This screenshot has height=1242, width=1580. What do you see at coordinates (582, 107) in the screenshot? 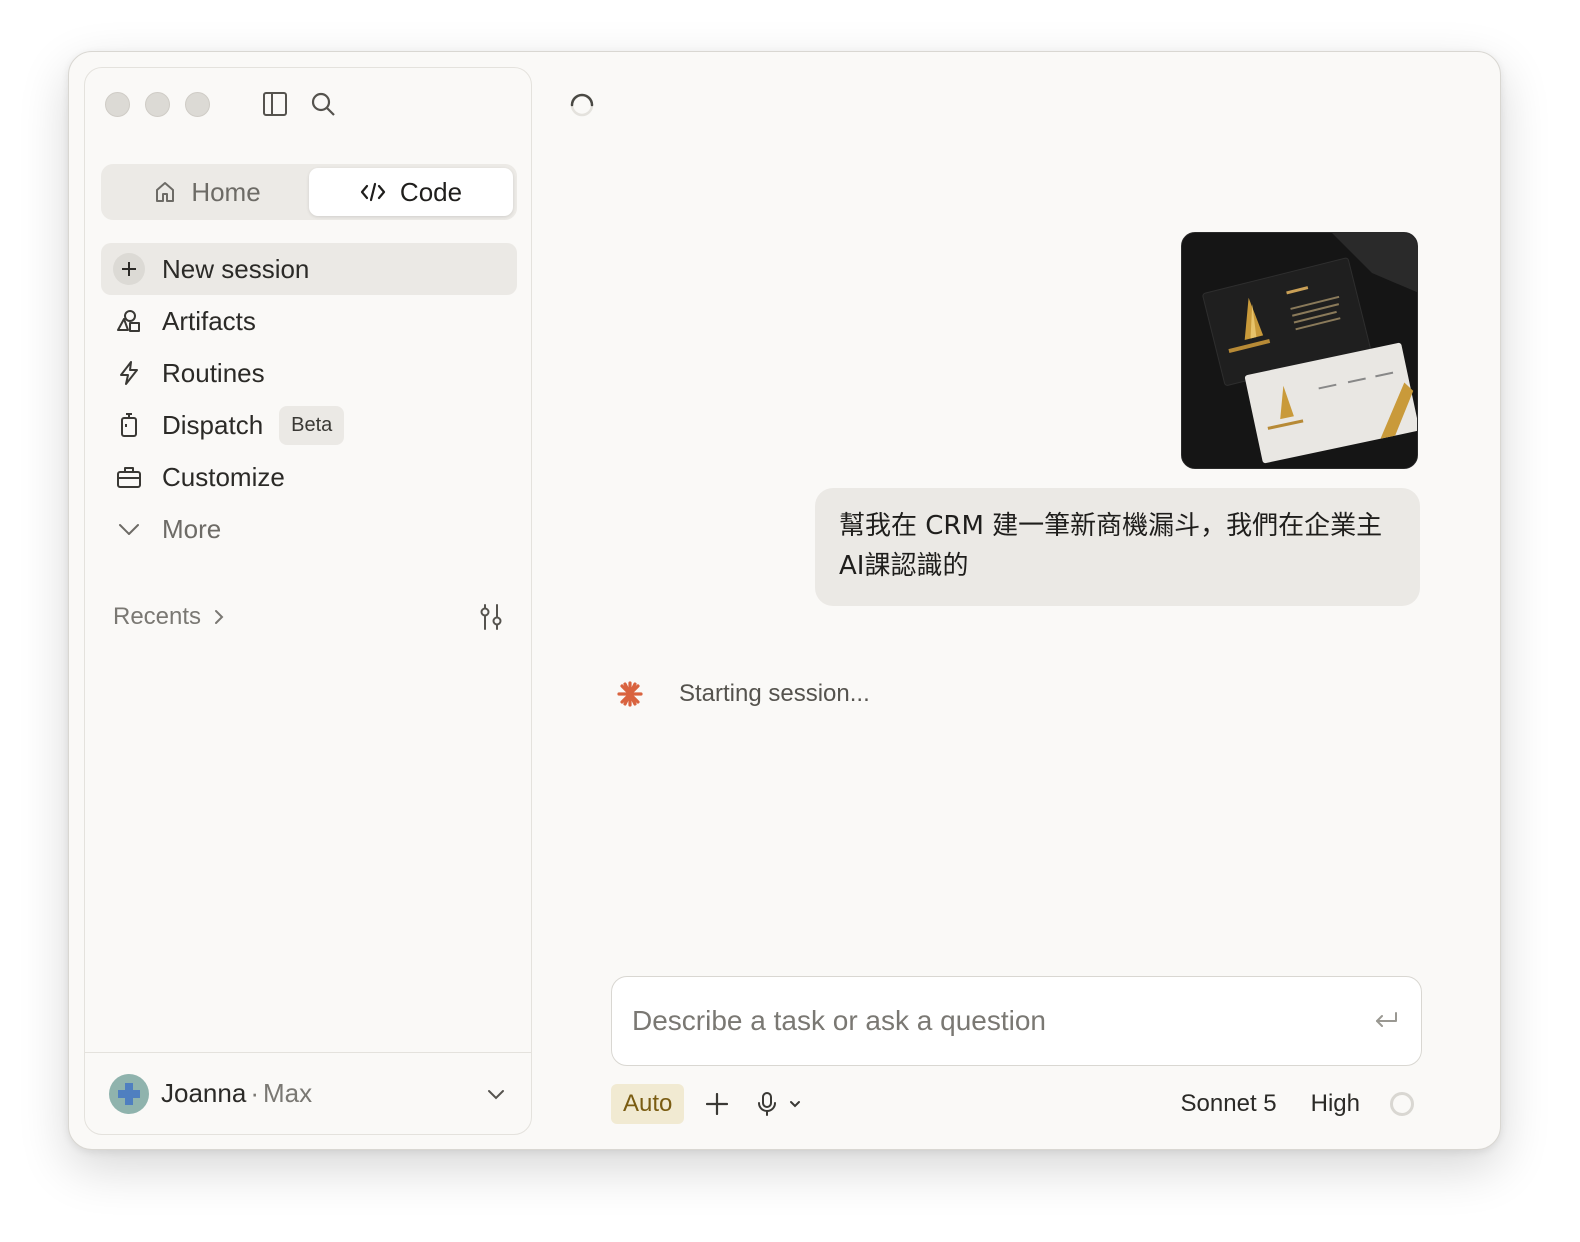
I see `loading-spinner-icon` at bounding box center [582, 107].